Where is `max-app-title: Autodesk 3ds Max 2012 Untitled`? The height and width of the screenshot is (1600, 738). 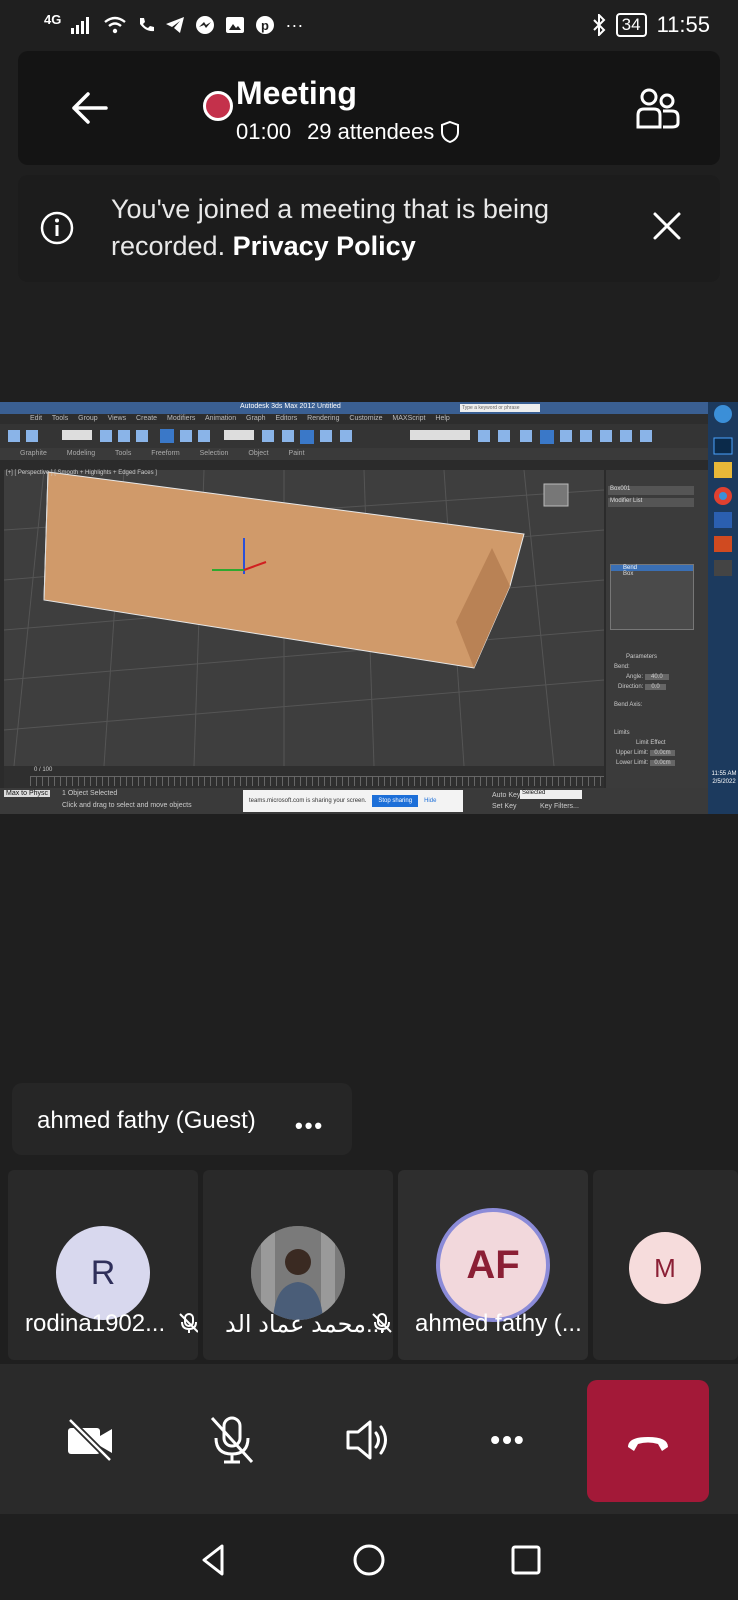
max-app-title: Autodesk 3ds Max 2012 Untitled is located at coordinates (290, 406).